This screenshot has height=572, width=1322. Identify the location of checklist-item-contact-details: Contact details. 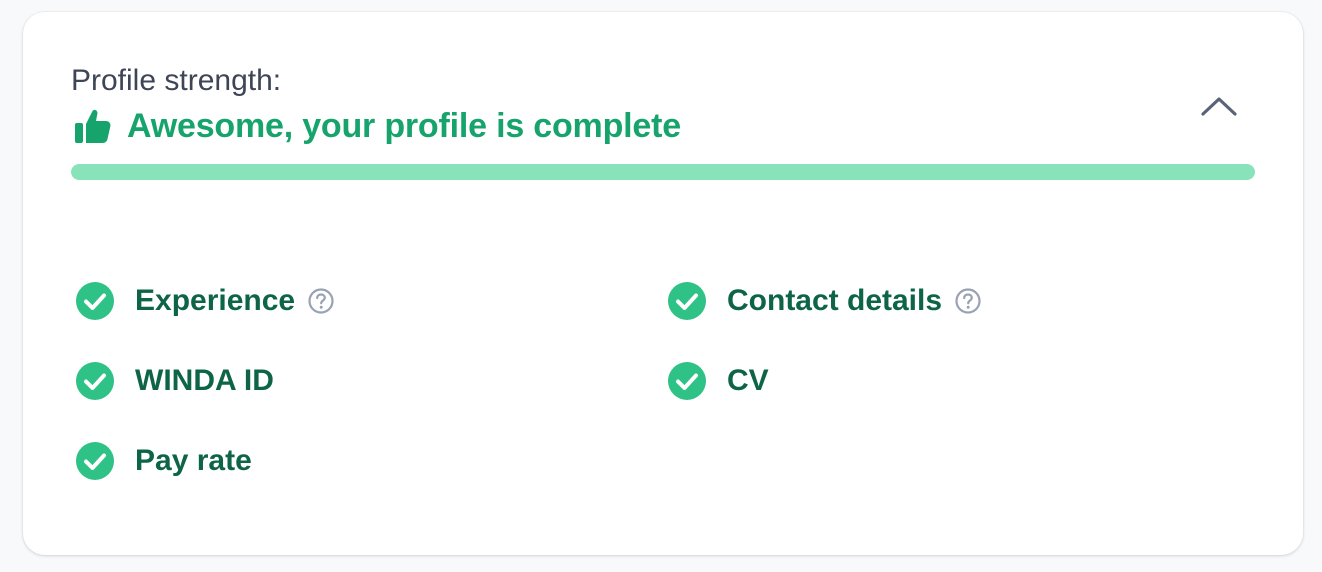
(824, 301).